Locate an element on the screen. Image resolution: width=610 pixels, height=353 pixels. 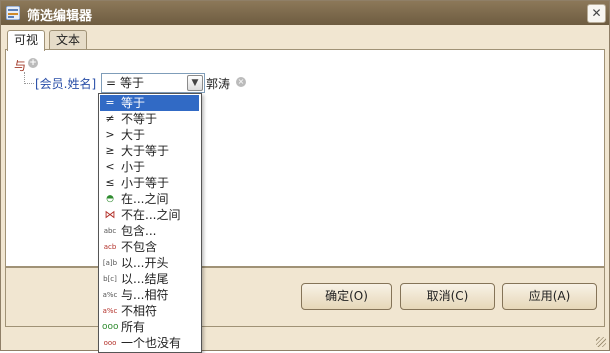
contains-icon: abc is located at coordinates (110, 231).